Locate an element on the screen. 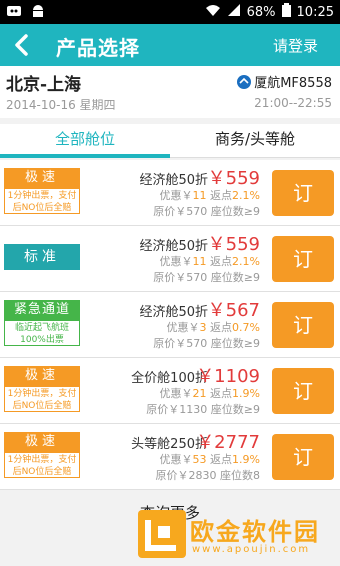 This screenshot has height=566, width=340. clock: 10:25 is located at coordinates (315, 12).